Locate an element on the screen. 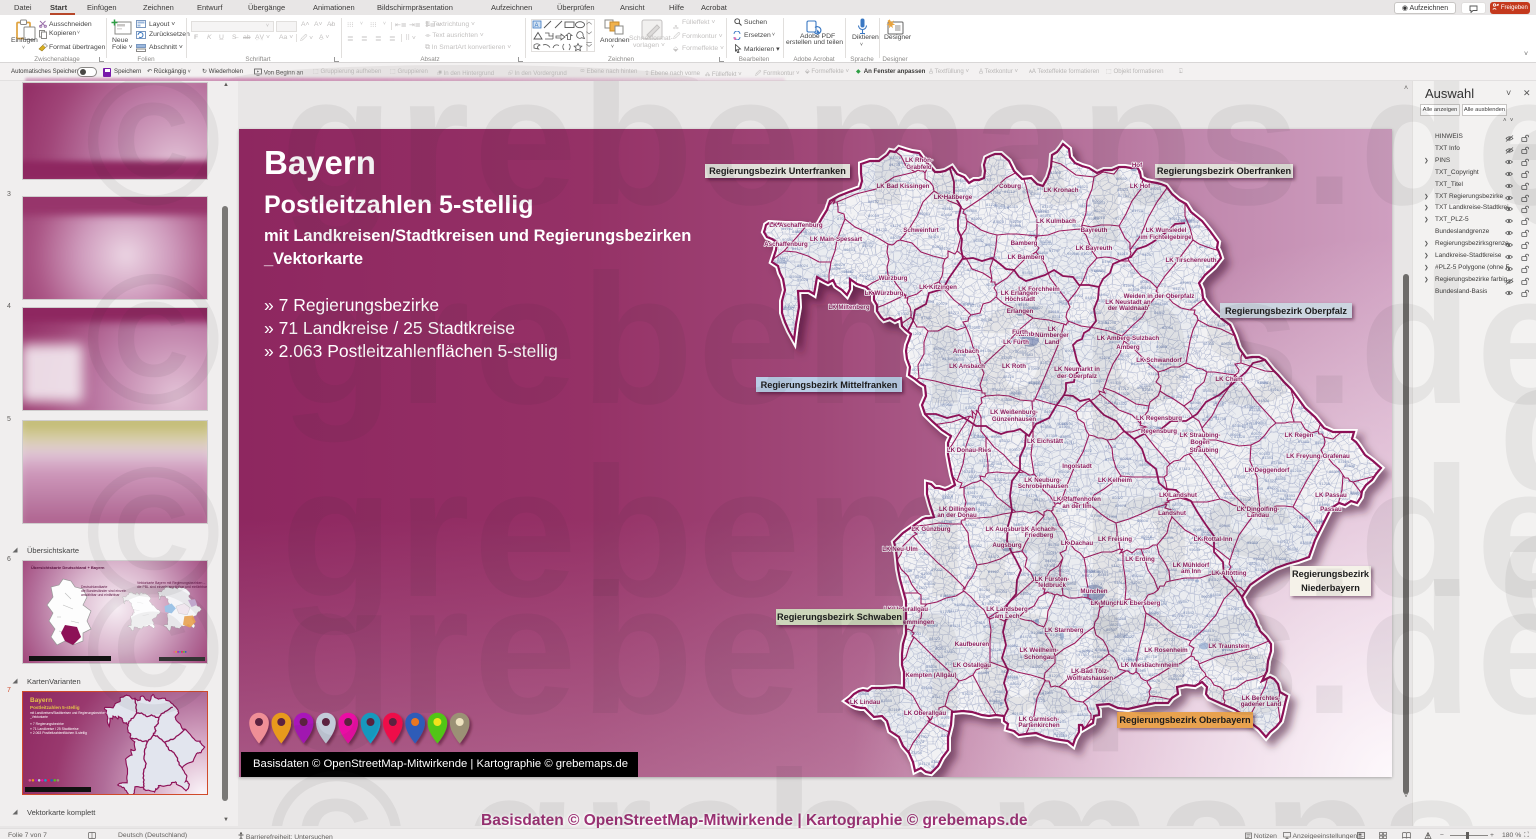  svg-text: 85615 is located at coordinates (1054, 311).